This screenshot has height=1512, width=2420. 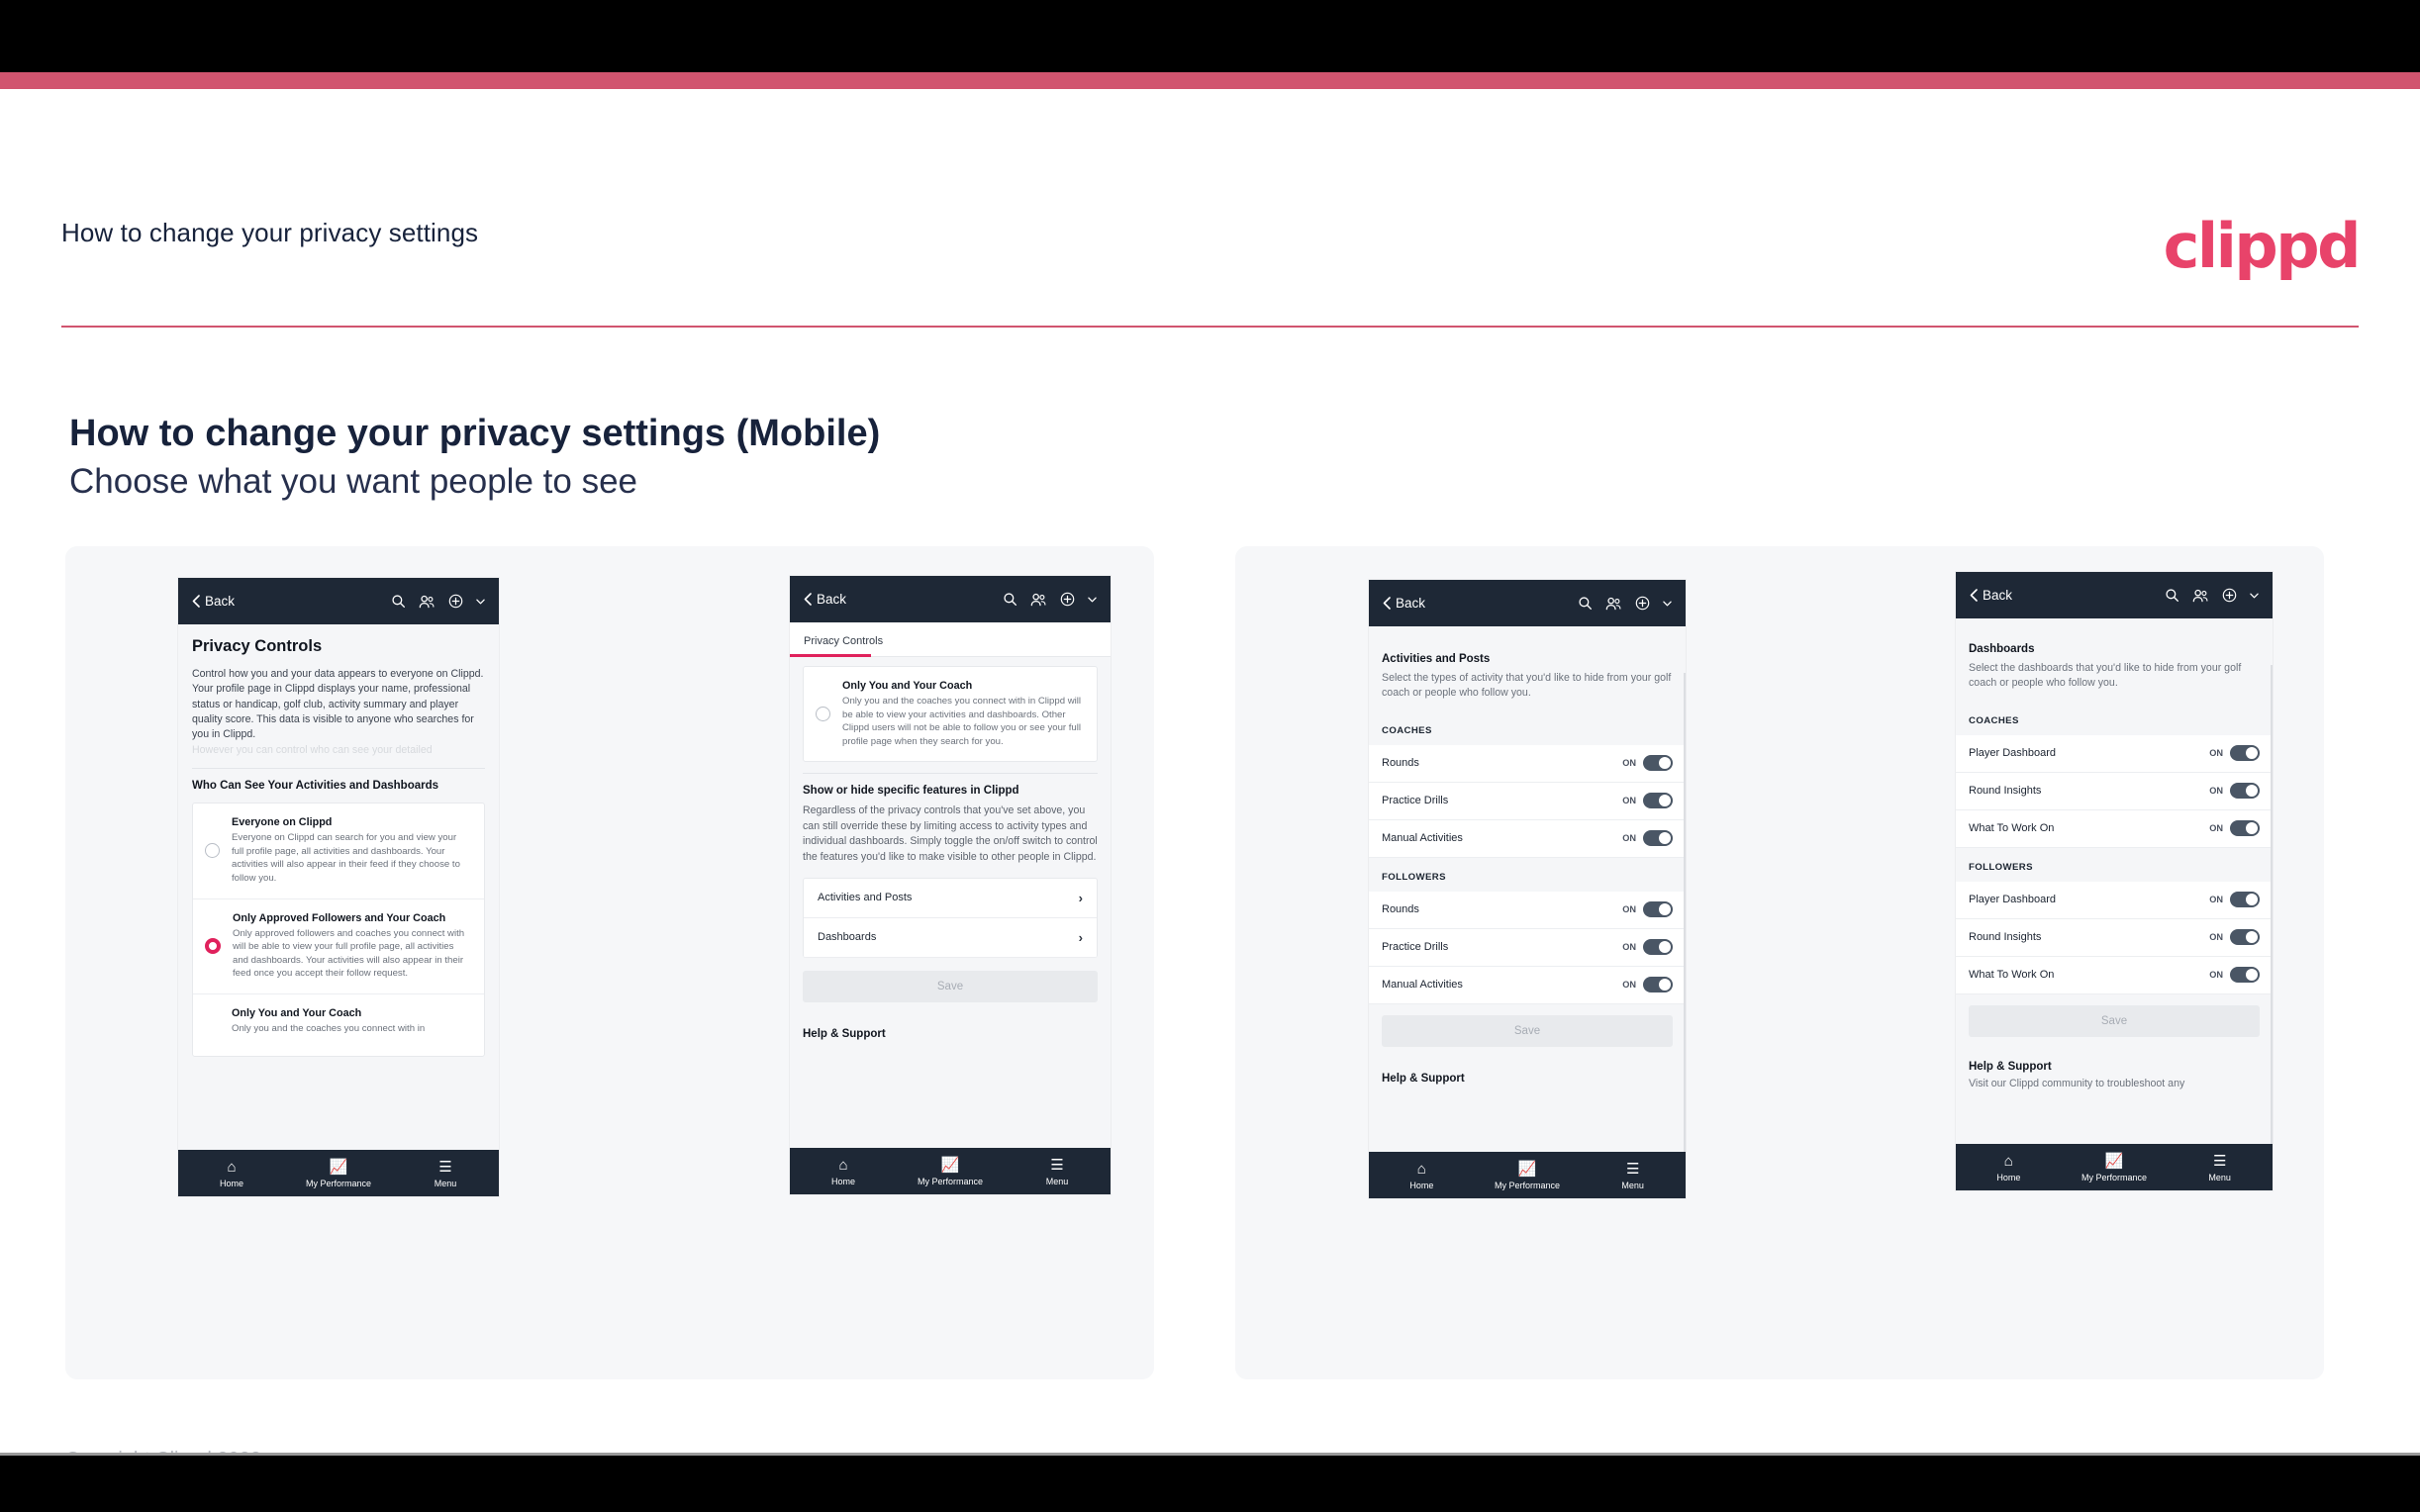 I want to click on page-subtitle: Choose what you want people to see, so click(x=353, y=482).